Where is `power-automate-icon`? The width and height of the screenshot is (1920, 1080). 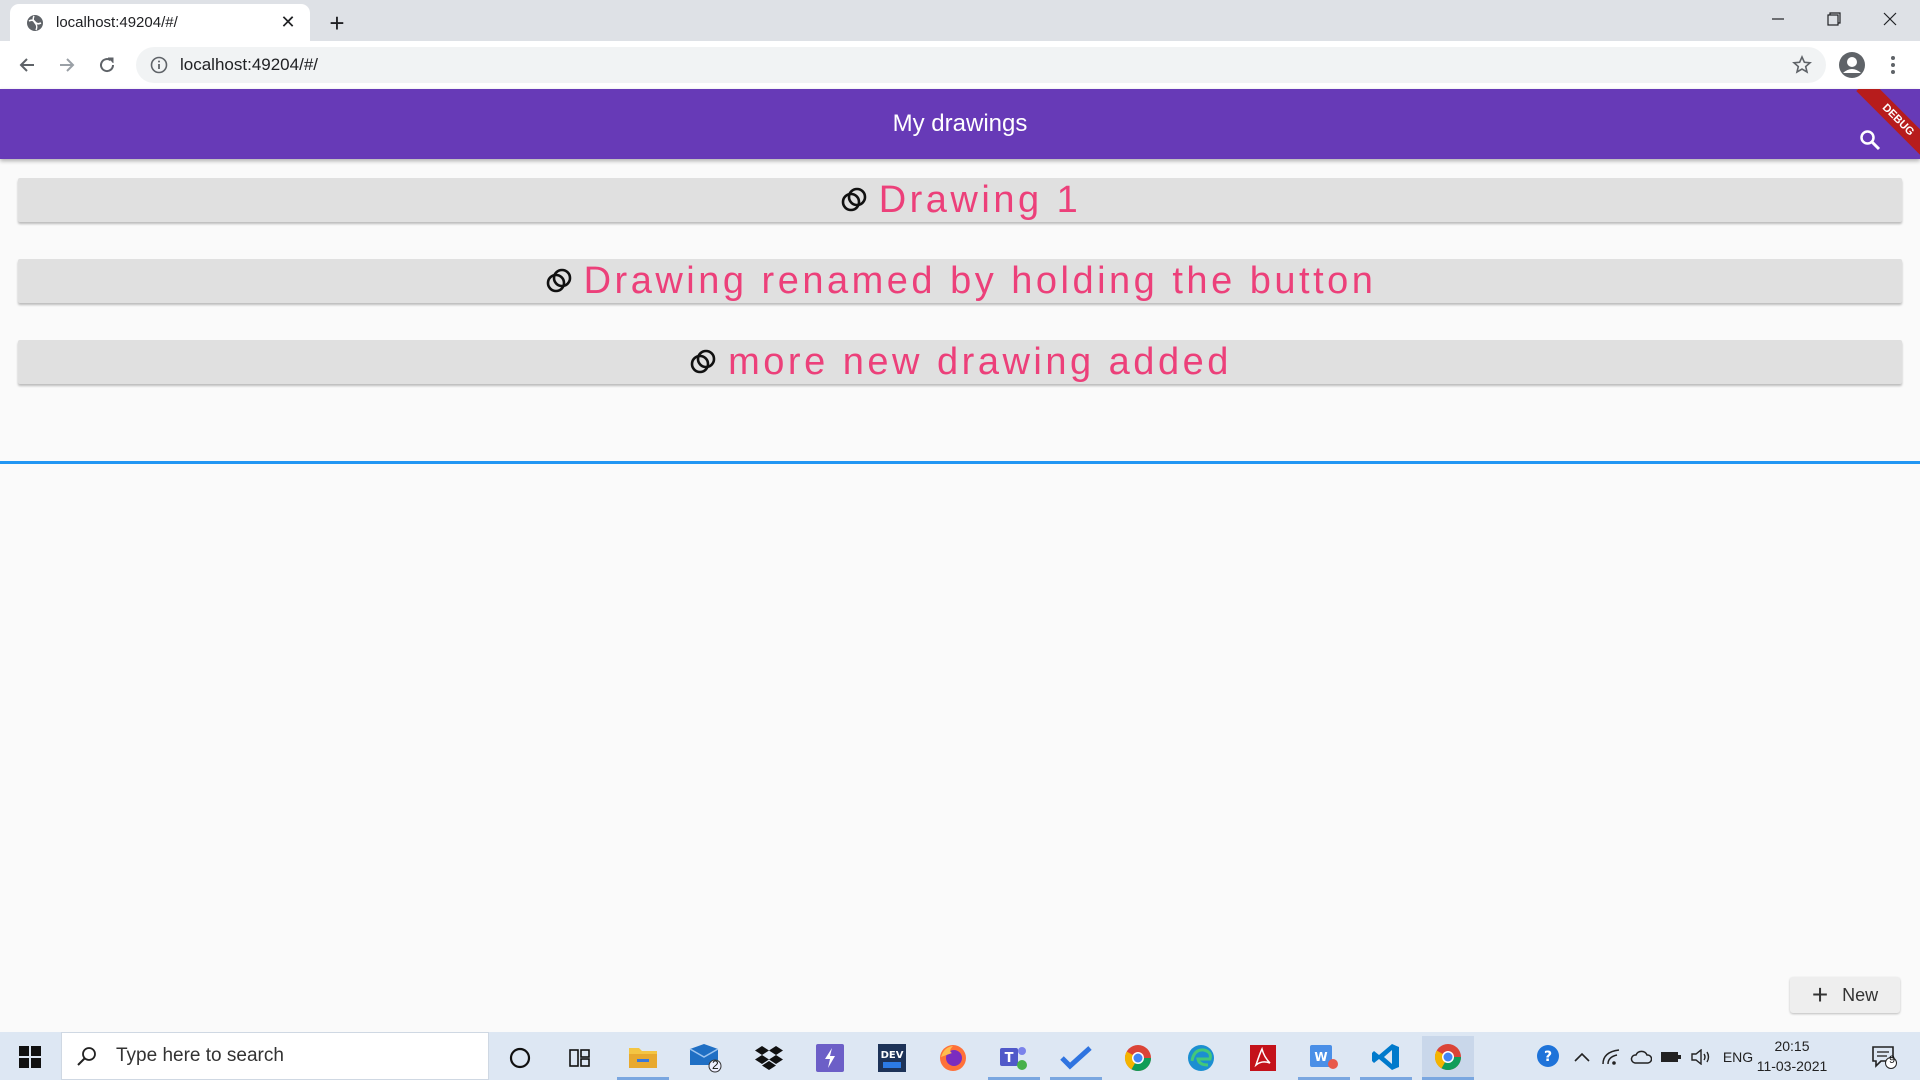 power-automate-icon is located at coordinates (830, 1058).